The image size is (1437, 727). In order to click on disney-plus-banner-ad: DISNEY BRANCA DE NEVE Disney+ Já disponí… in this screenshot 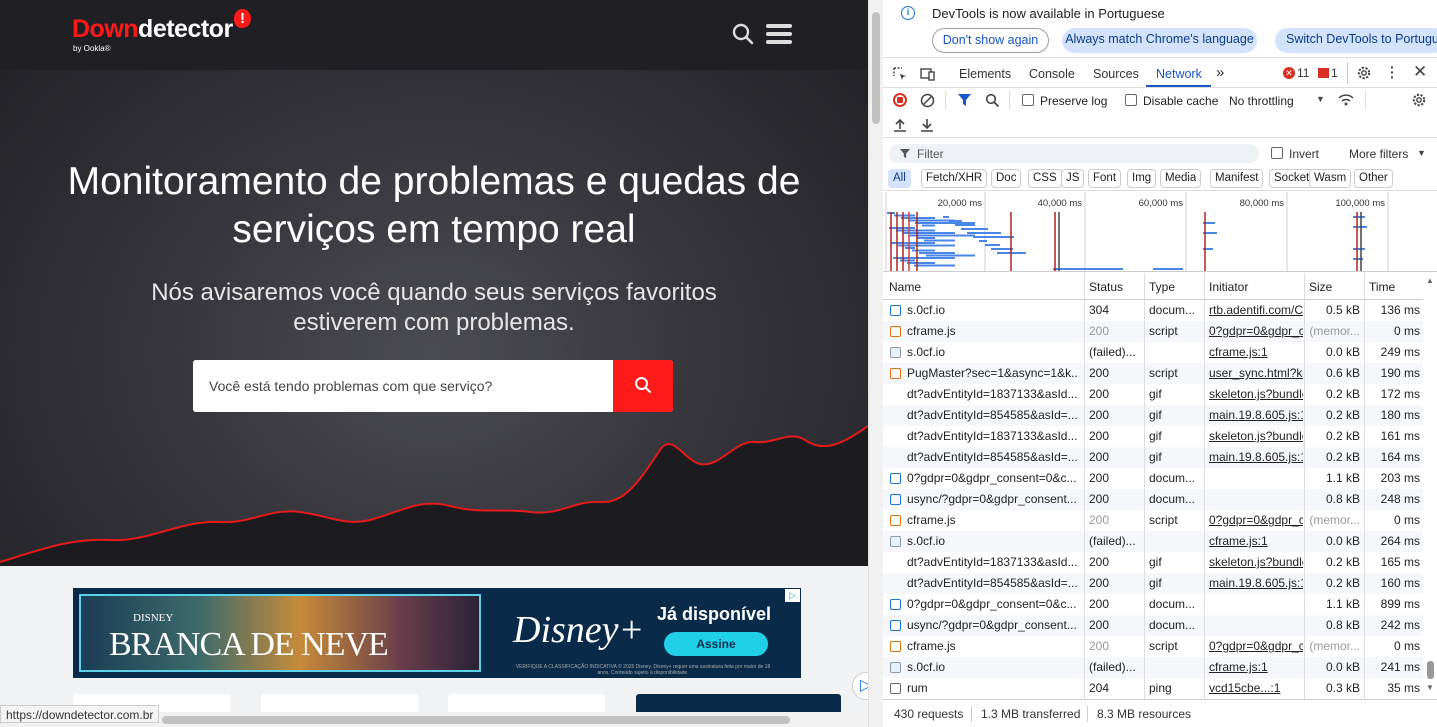, I will do `click(437, 633)`.